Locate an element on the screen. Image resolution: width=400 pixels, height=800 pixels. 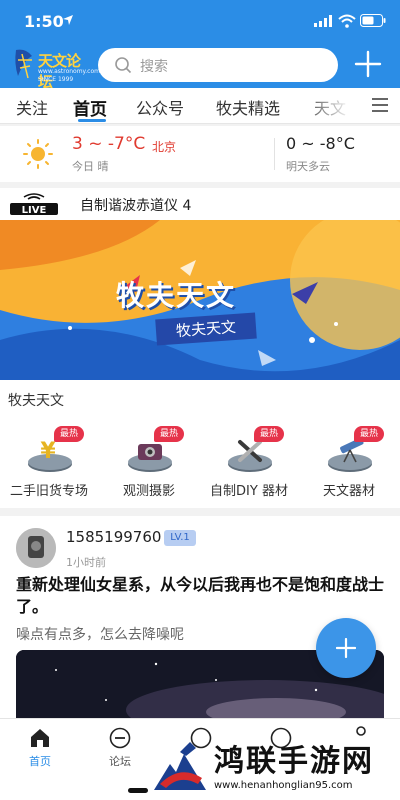
wifi-icon is located at coordinates (347, 21).